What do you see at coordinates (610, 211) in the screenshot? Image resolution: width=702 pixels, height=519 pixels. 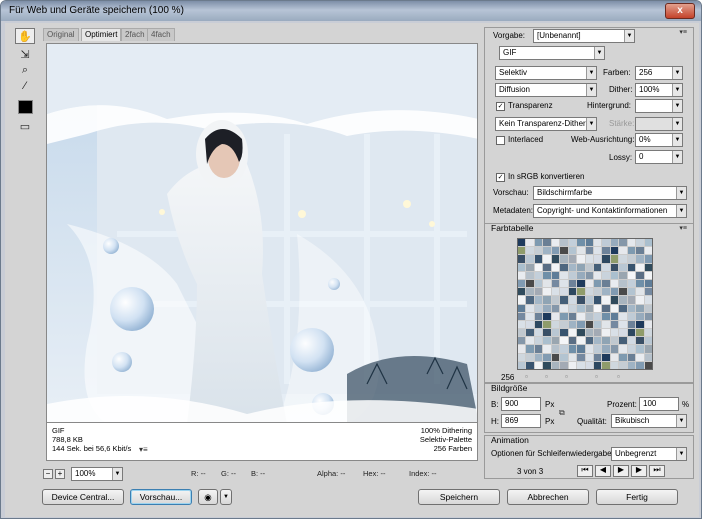 I see `metadata-select: Copyright- und Kontaktinformationen ▼` at bounding box center [610, 211].